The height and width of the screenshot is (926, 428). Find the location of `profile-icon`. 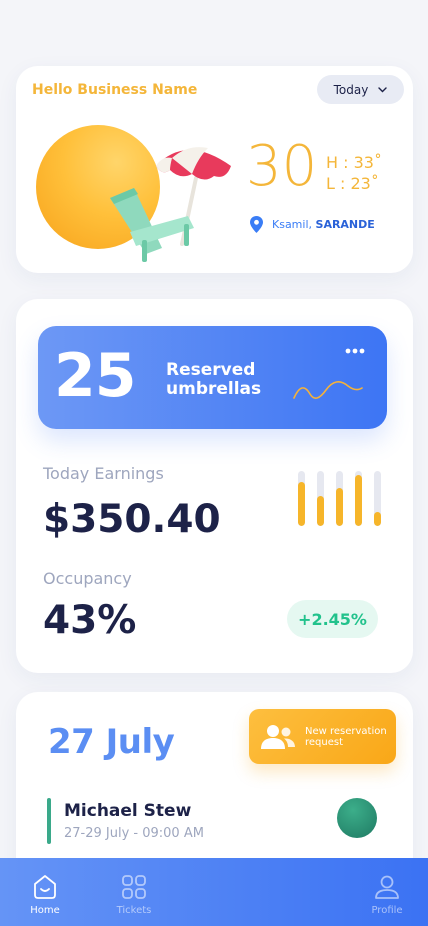

profile-icon is located at coordinates (387, 887).